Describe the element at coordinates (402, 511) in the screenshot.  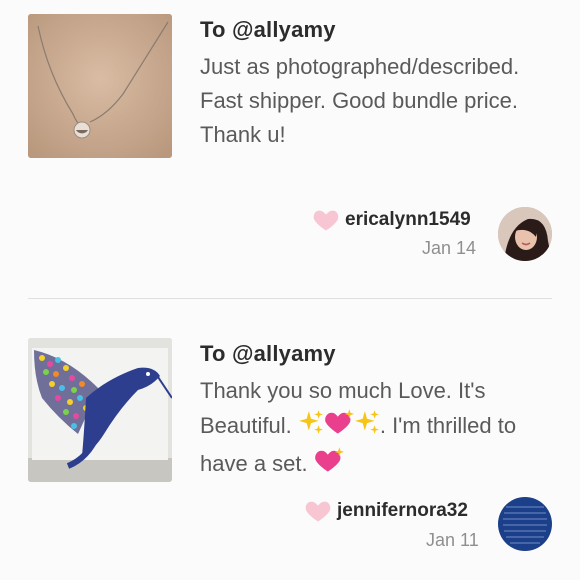
I see `reviewer-username: jennifernora32` at that location.